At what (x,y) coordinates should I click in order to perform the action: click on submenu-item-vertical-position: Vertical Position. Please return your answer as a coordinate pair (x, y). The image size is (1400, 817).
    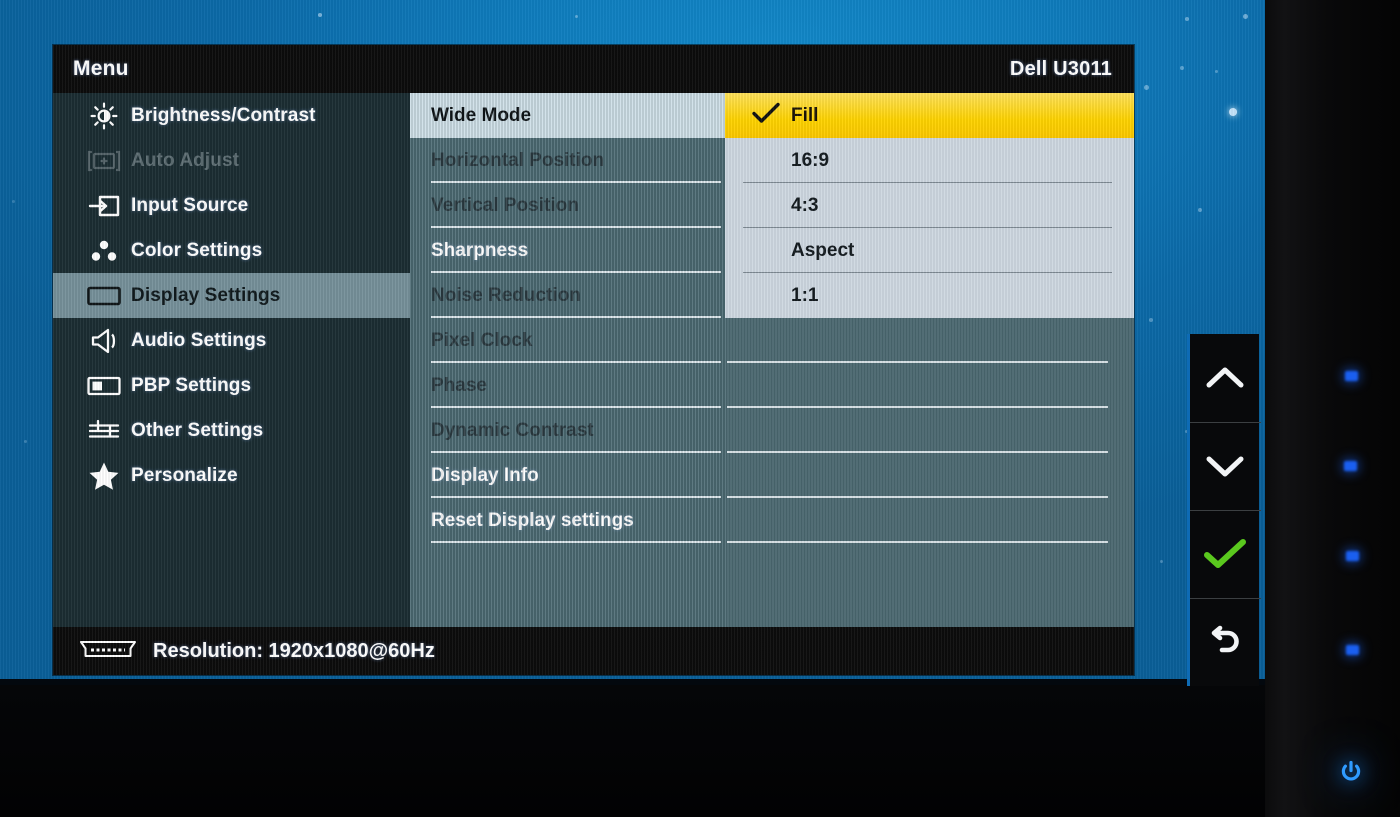
    Looking at the image, I should click on (568, 205).